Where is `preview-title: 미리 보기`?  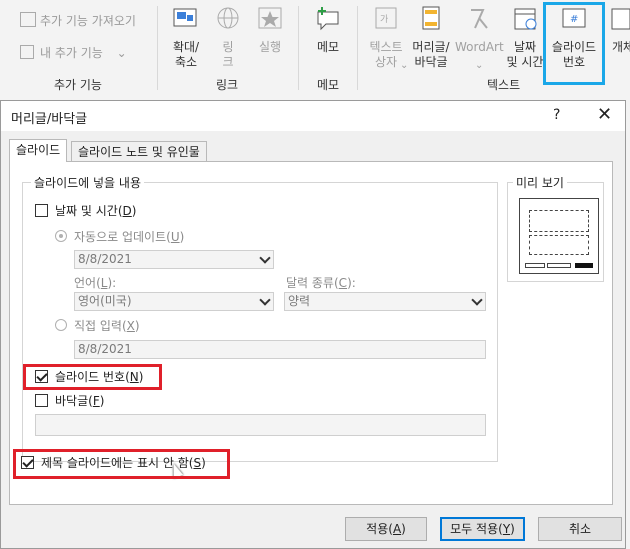
preview-title: 미리 보기 is located at coordinates (540, 182).